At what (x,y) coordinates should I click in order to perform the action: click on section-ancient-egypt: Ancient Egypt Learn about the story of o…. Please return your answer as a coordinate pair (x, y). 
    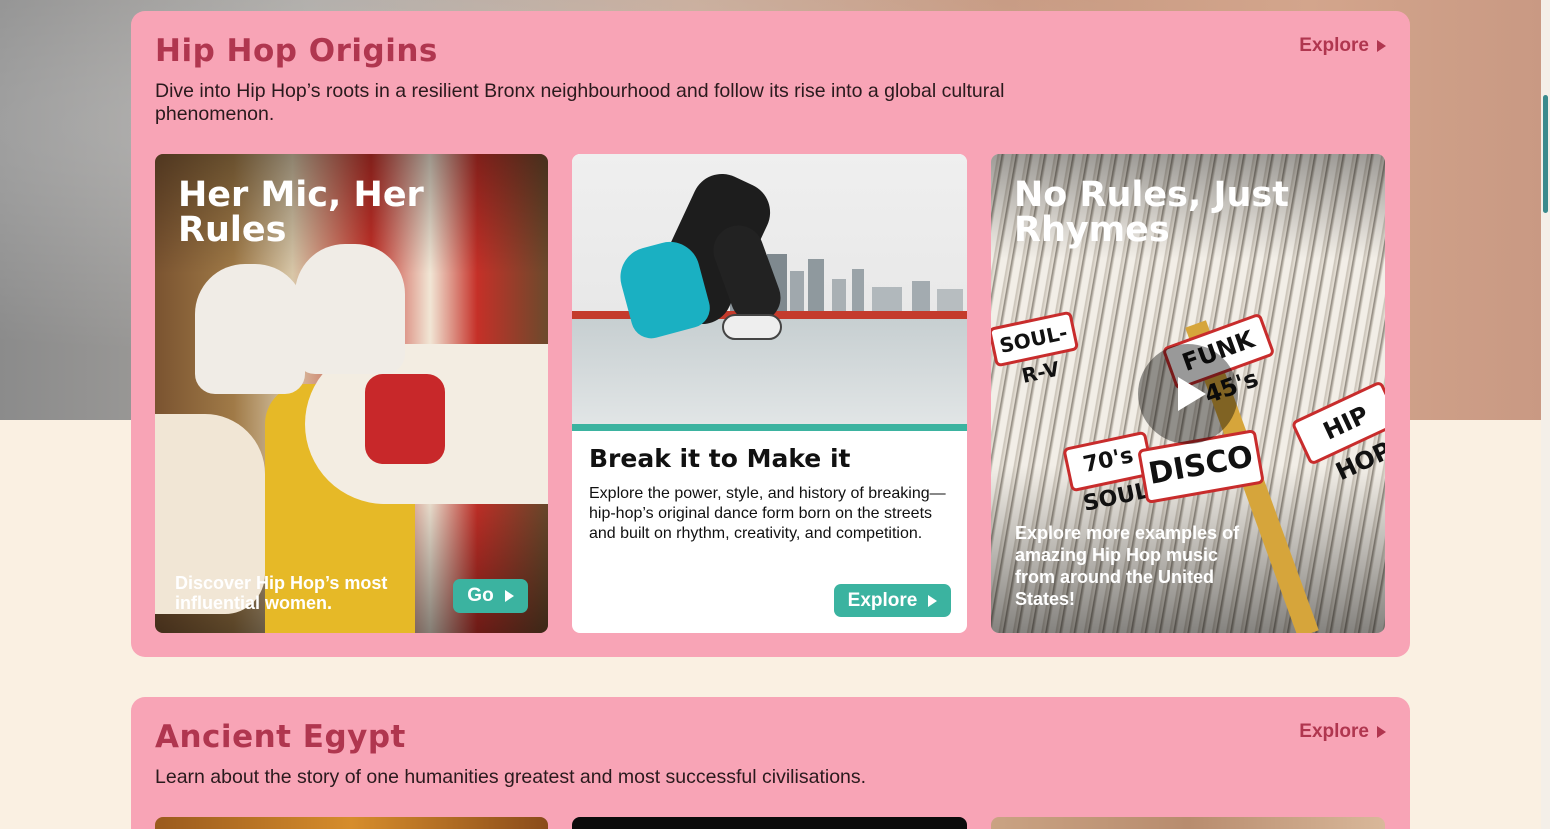
    Looking at the image, I should click on (770, 763).